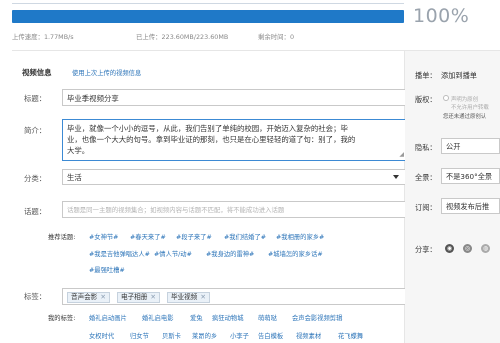 The image size is (500, 343). What do you see at coordinates (470, 176) in the screenshot?
I see `panorama-select: 不是360°全景` at bounding box center [470, 176].